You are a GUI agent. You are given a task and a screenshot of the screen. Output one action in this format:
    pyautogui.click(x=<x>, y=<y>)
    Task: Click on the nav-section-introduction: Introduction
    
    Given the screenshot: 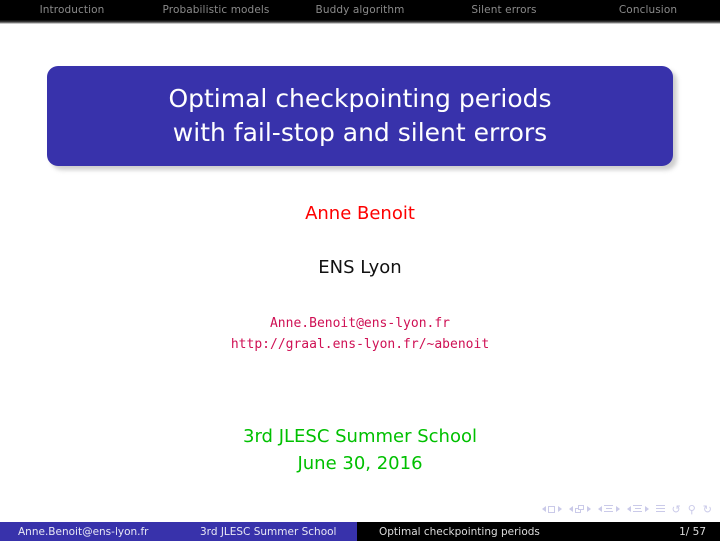 What is the action you would take?
    pyautogui.click(x=72, y=10)
    